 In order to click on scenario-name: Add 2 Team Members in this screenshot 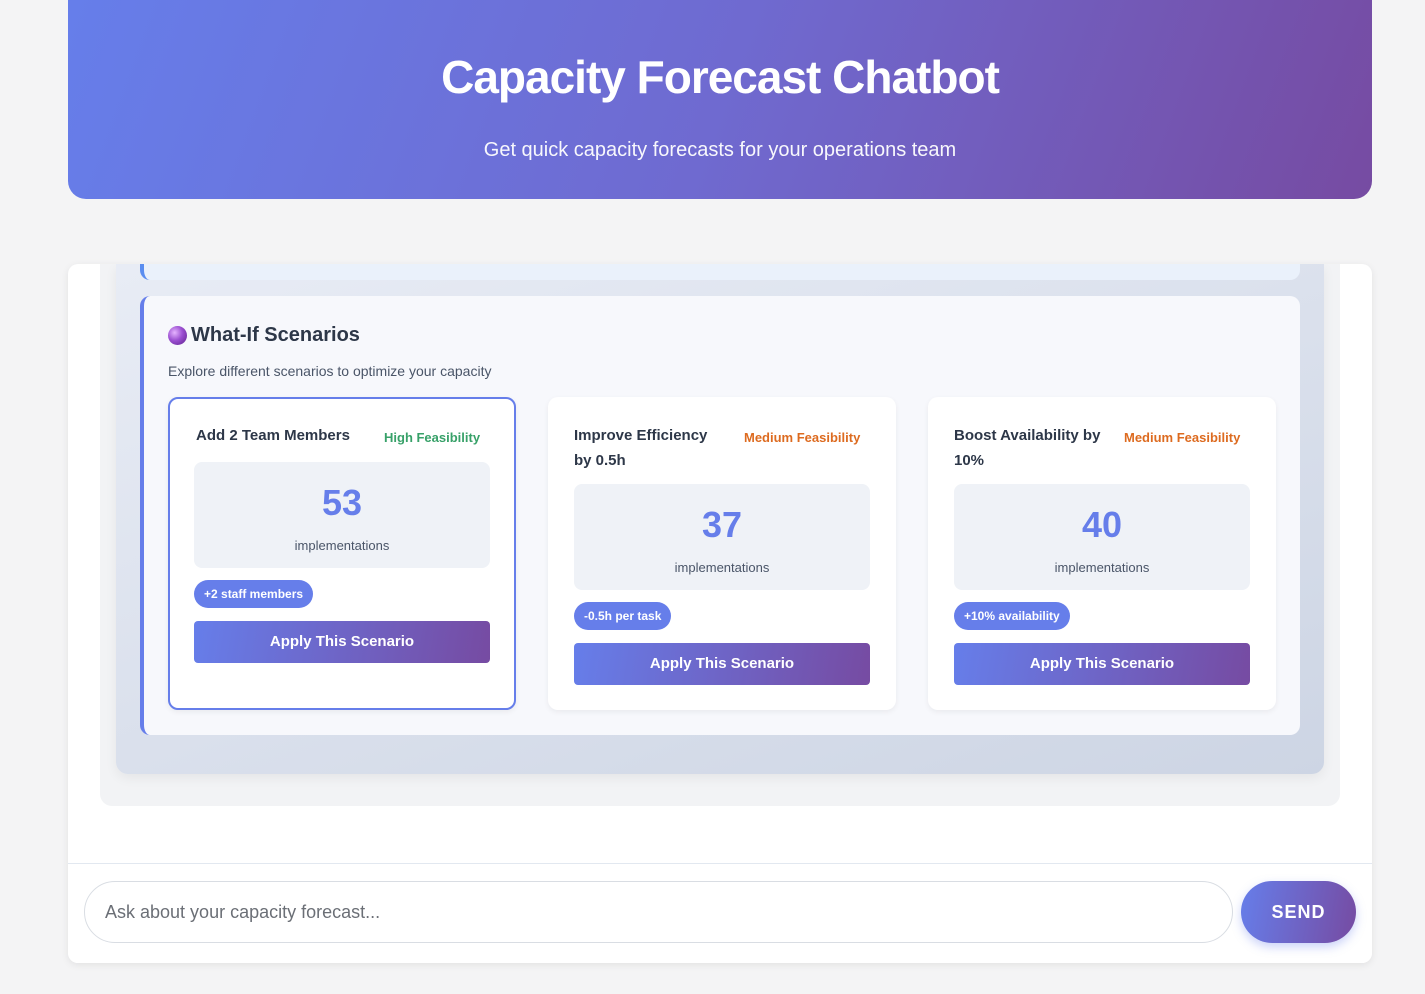, I will do `click(273, 435)`.